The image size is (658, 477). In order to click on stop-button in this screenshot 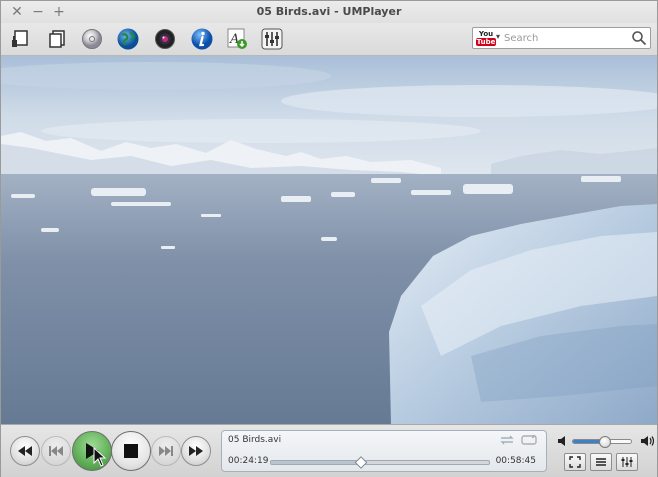, I will do `click(131, 451)`.